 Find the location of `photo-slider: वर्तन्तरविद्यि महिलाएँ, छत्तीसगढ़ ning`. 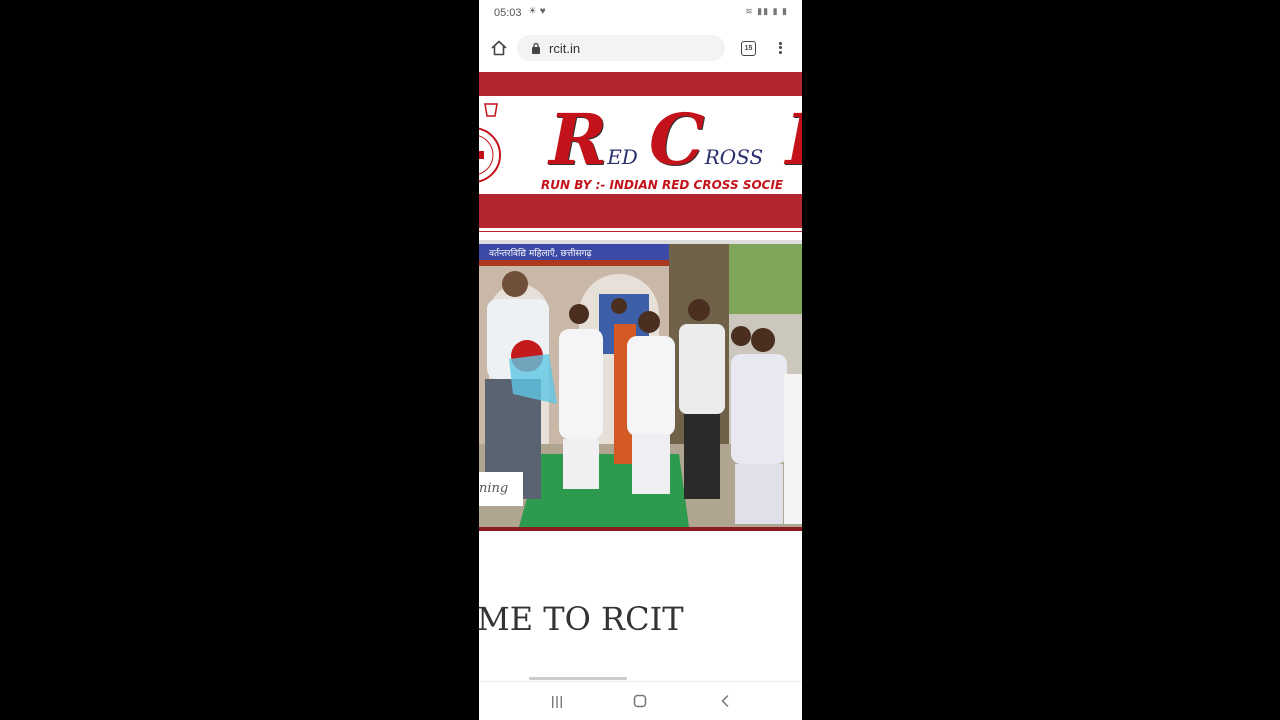

photo-slider: वर्तन्तरविद्यि महिलाएँ, छत्तीसगढ़ ning is located at coordinates (640, 383).